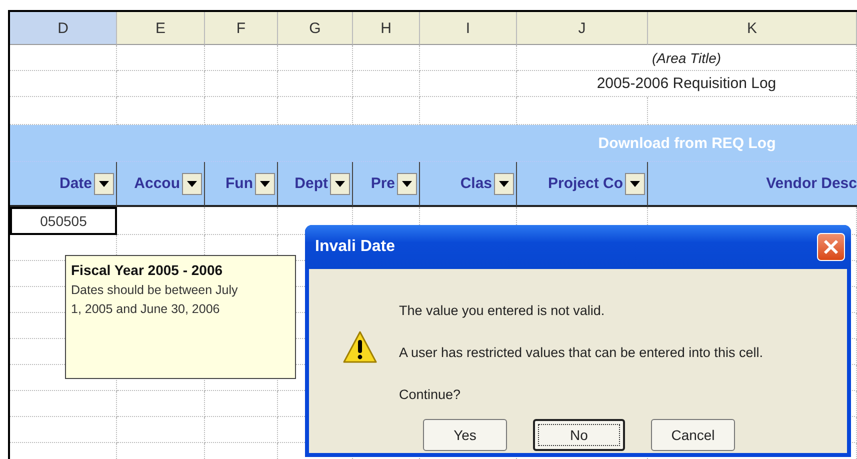 This screenshot has height=459, width=857. Describe the element at coordinates (355, 247) in the screenshot. I see `dialog-title: Invali Date` at that location.